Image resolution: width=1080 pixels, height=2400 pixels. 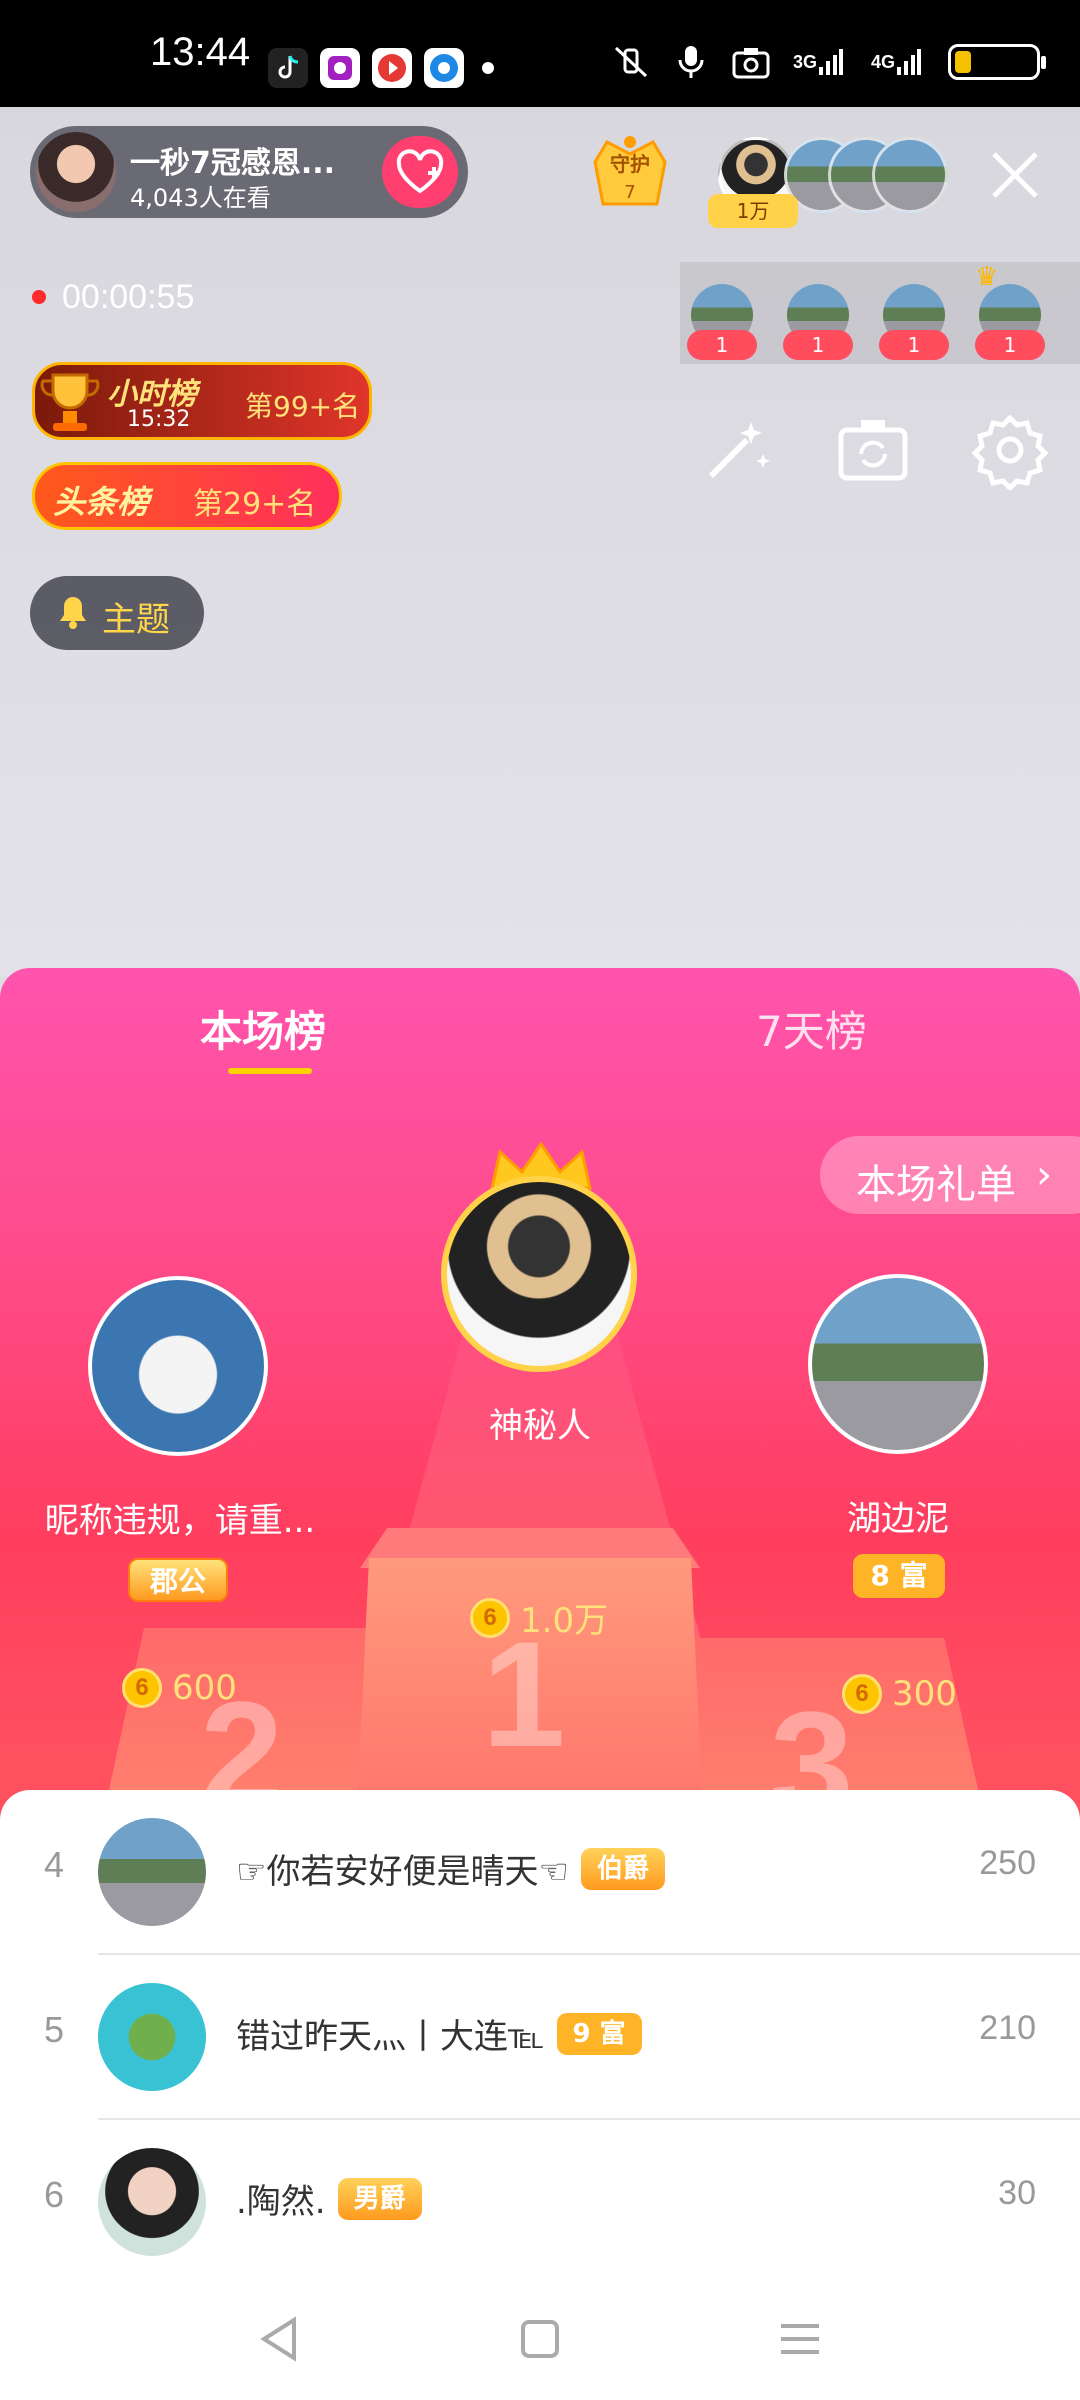 I want to click on live-timer: 00:00:55, so click(x=128, y=297).